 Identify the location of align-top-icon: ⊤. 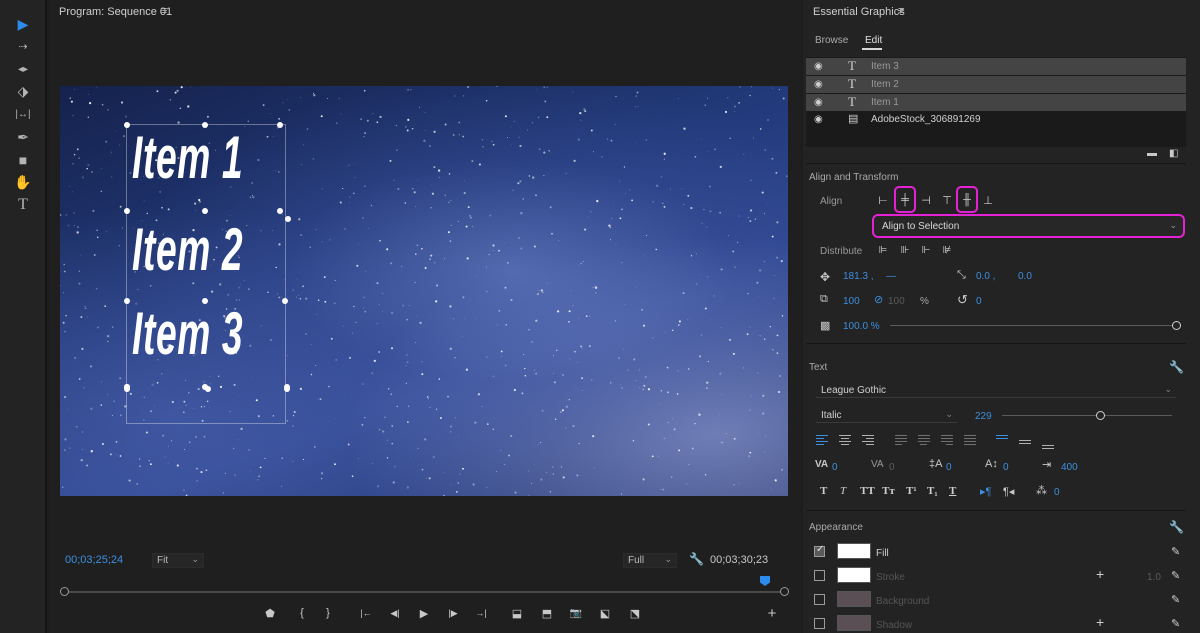
(947, 200).